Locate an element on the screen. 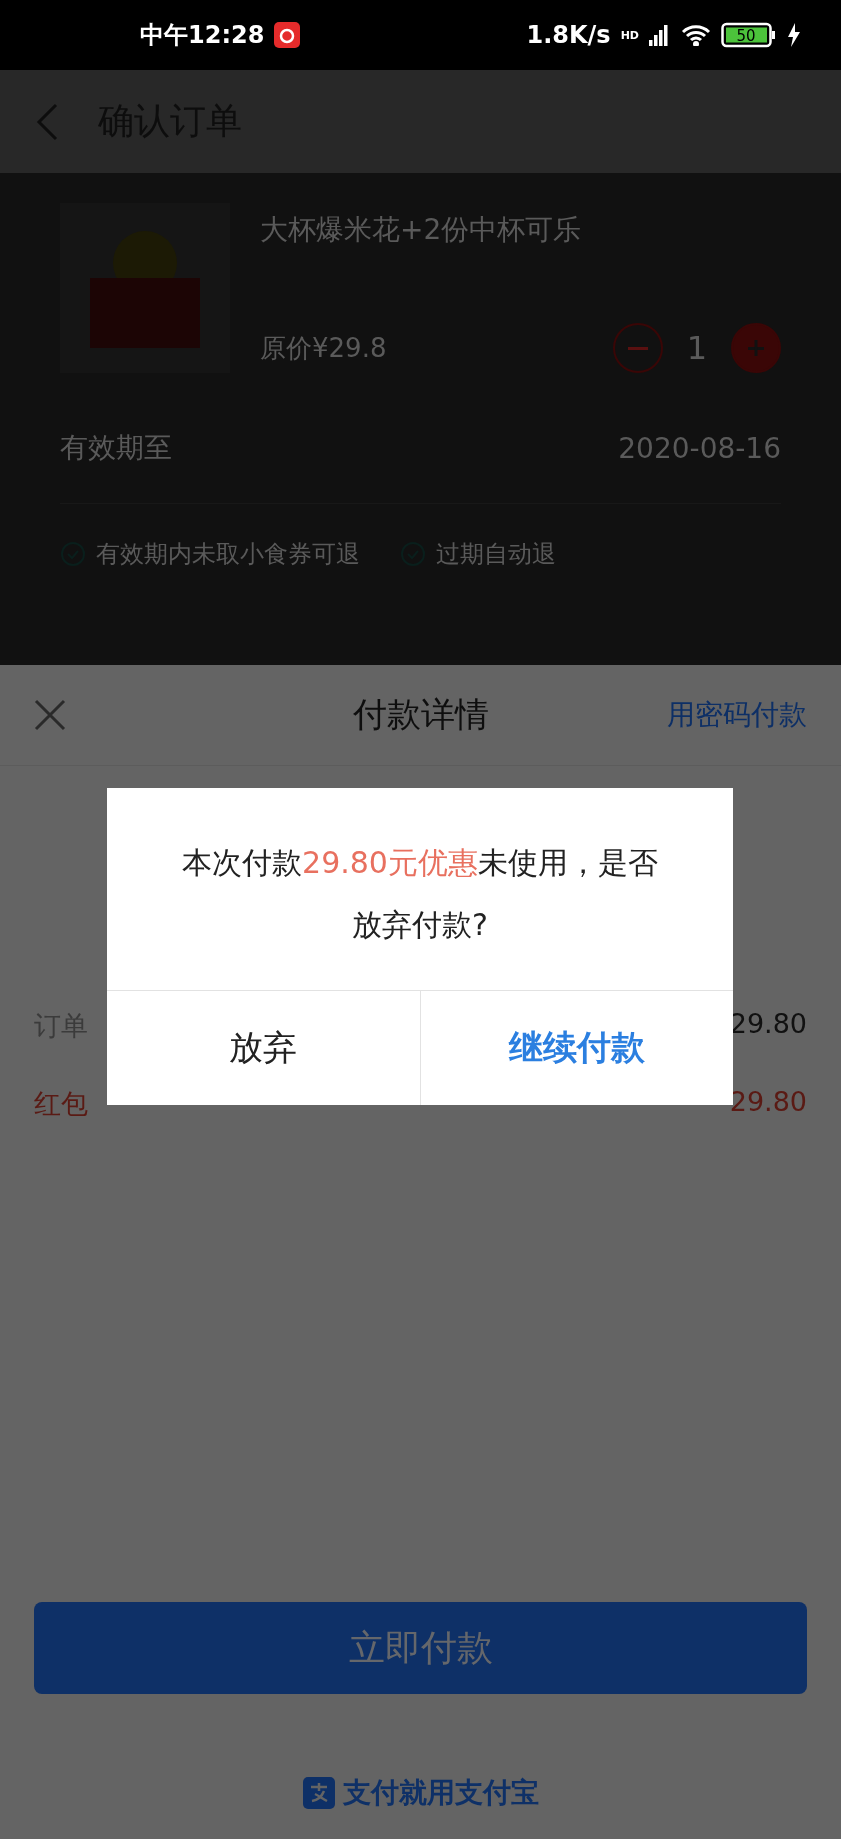 The image size is (841, 1839). quantity-value: 1 is located at coordinates (696, 348).